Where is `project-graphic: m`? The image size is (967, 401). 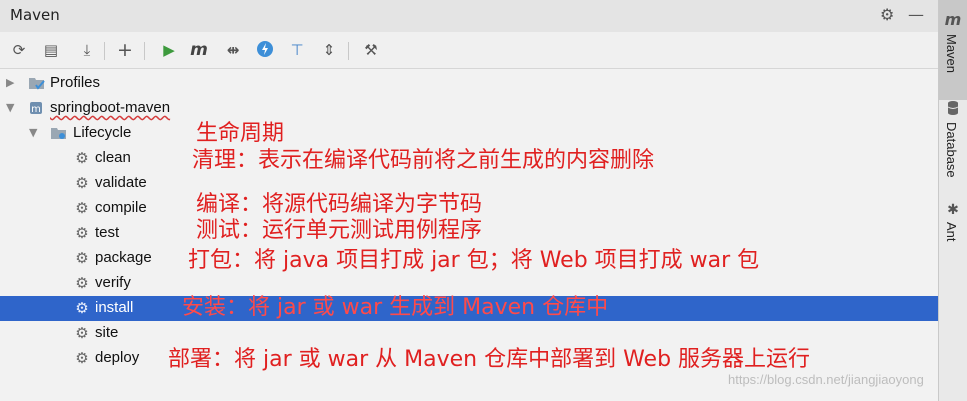 project-graphic: m is located at coordinates (36, 108).